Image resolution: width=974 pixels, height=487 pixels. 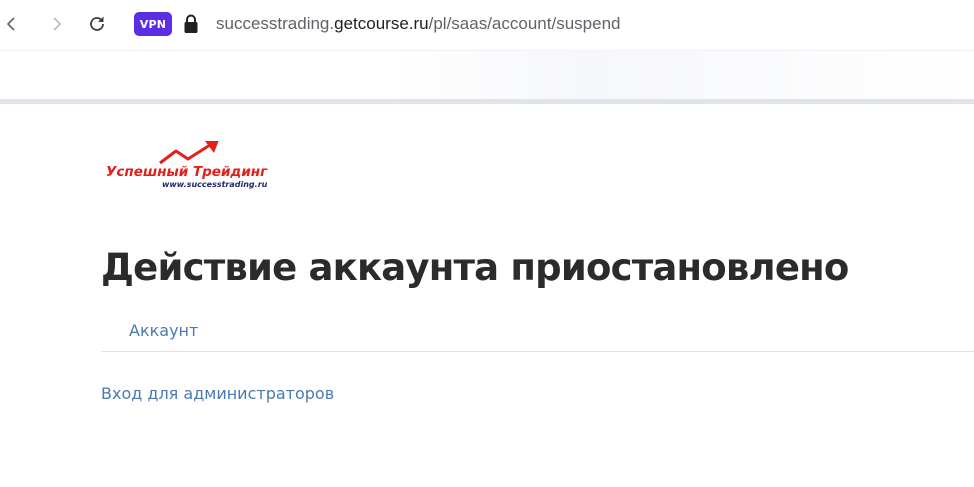 I want to click on reload-icon, so click(x=97, y=23).